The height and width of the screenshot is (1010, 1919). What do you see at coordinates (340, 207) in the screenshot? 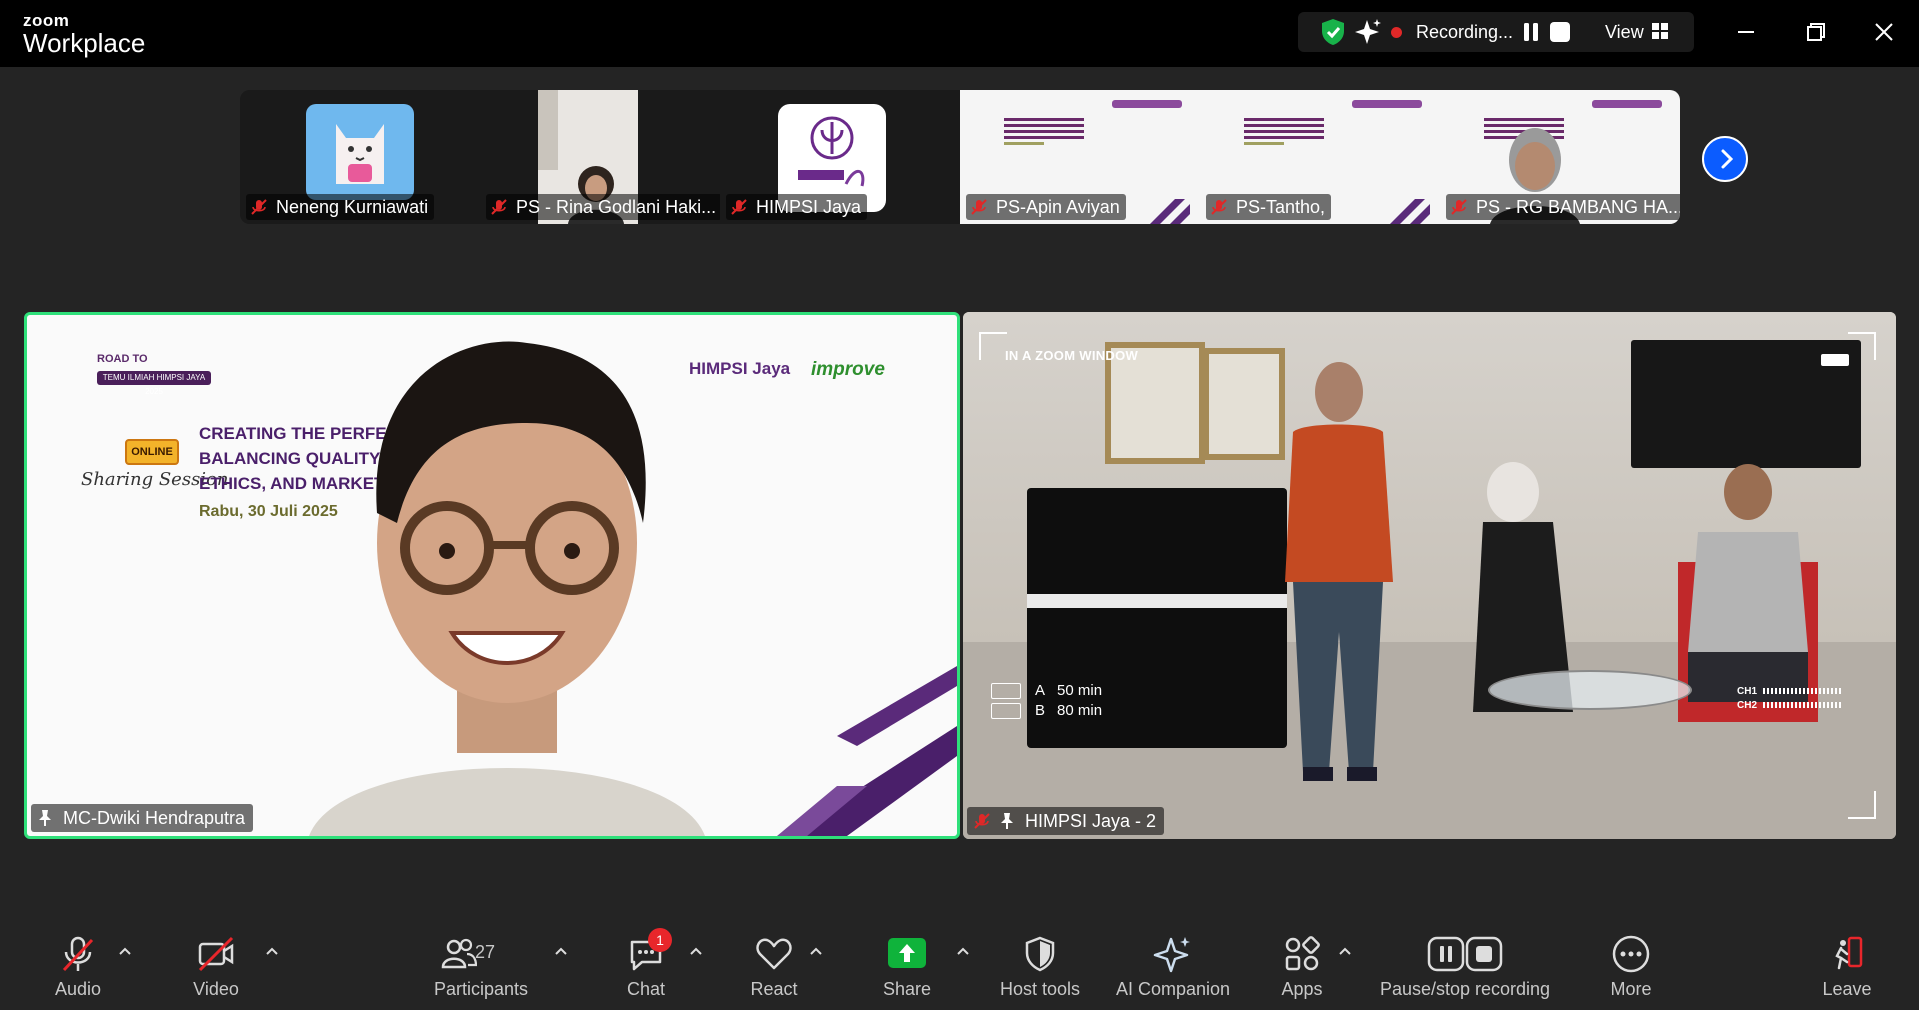
I see `participant-name-label: Neneng Kurniawati` at bounding box center [340, 207].